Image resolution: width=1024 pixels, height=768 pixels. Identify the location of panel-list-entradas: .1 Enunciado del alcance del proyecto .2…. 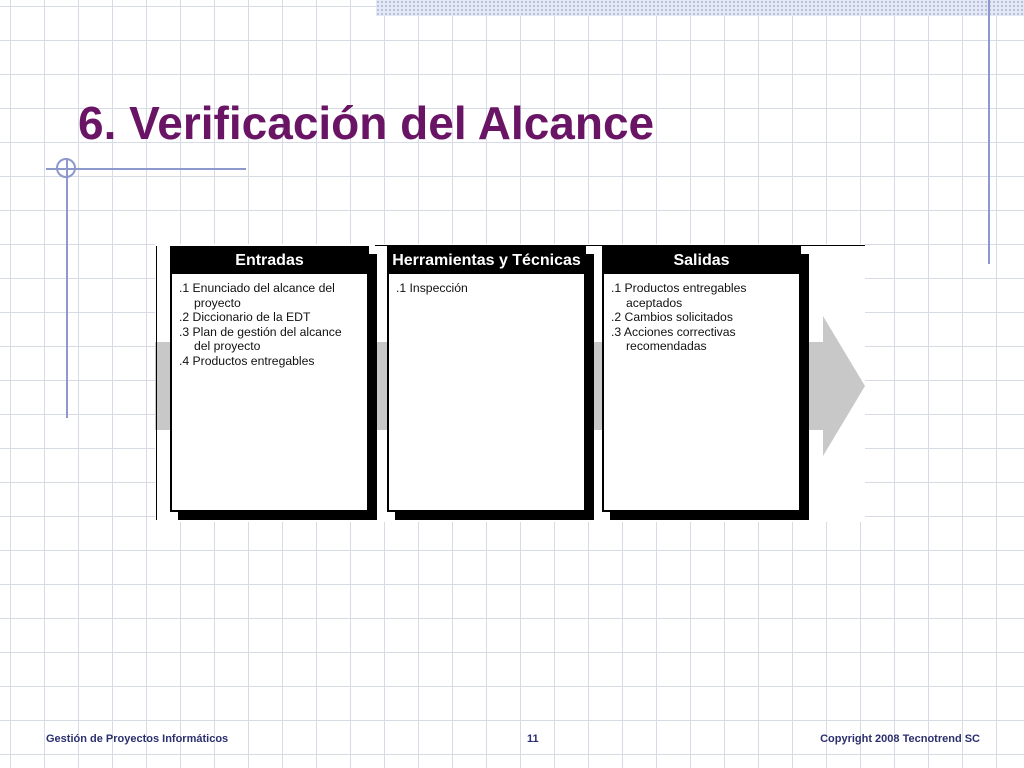
(269, 321).